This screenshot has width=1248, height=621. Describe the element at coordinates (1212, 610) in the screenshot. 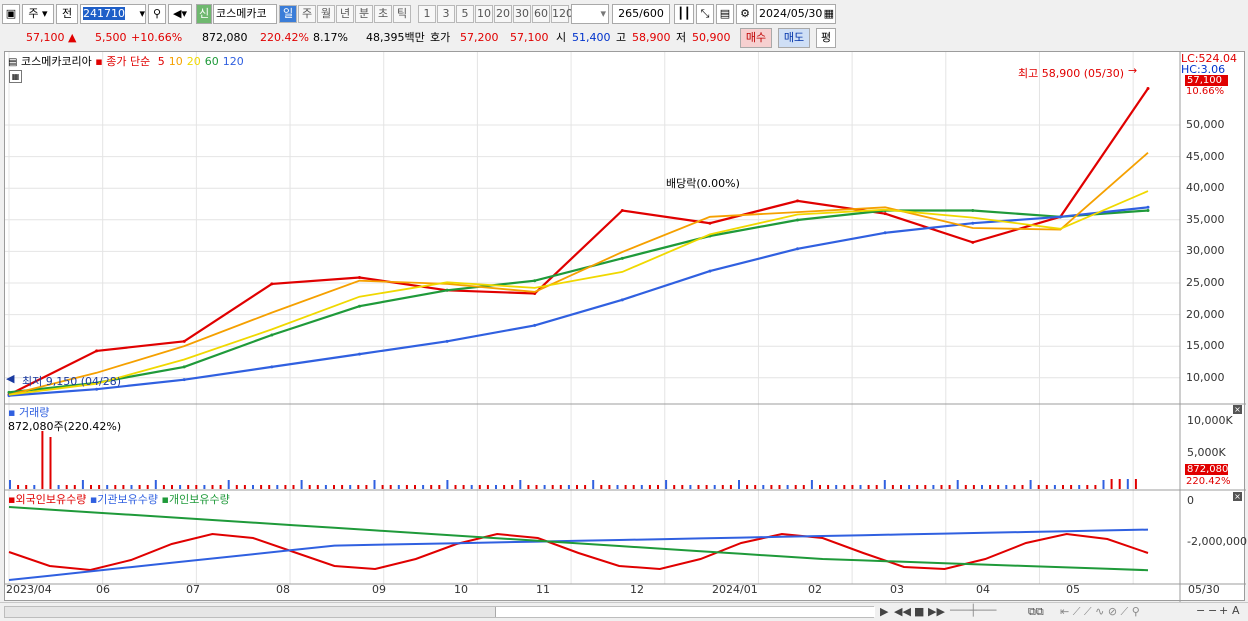

I see `minus-icon: −` at that location.